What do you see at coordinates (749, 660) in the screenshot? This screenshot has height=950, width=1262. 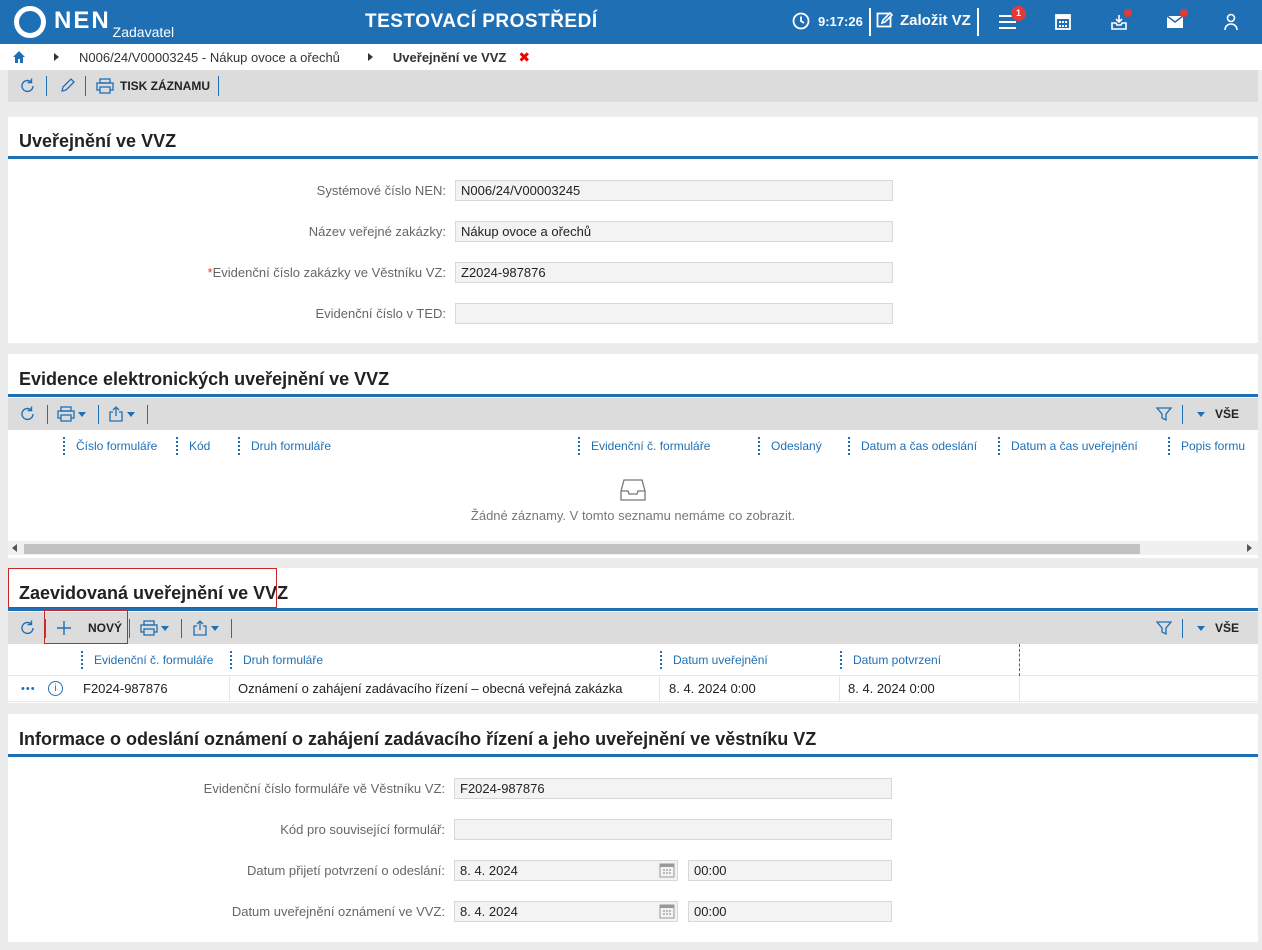 I see `column-header: Datum uveřejnění` at bounding box center [749, 660].